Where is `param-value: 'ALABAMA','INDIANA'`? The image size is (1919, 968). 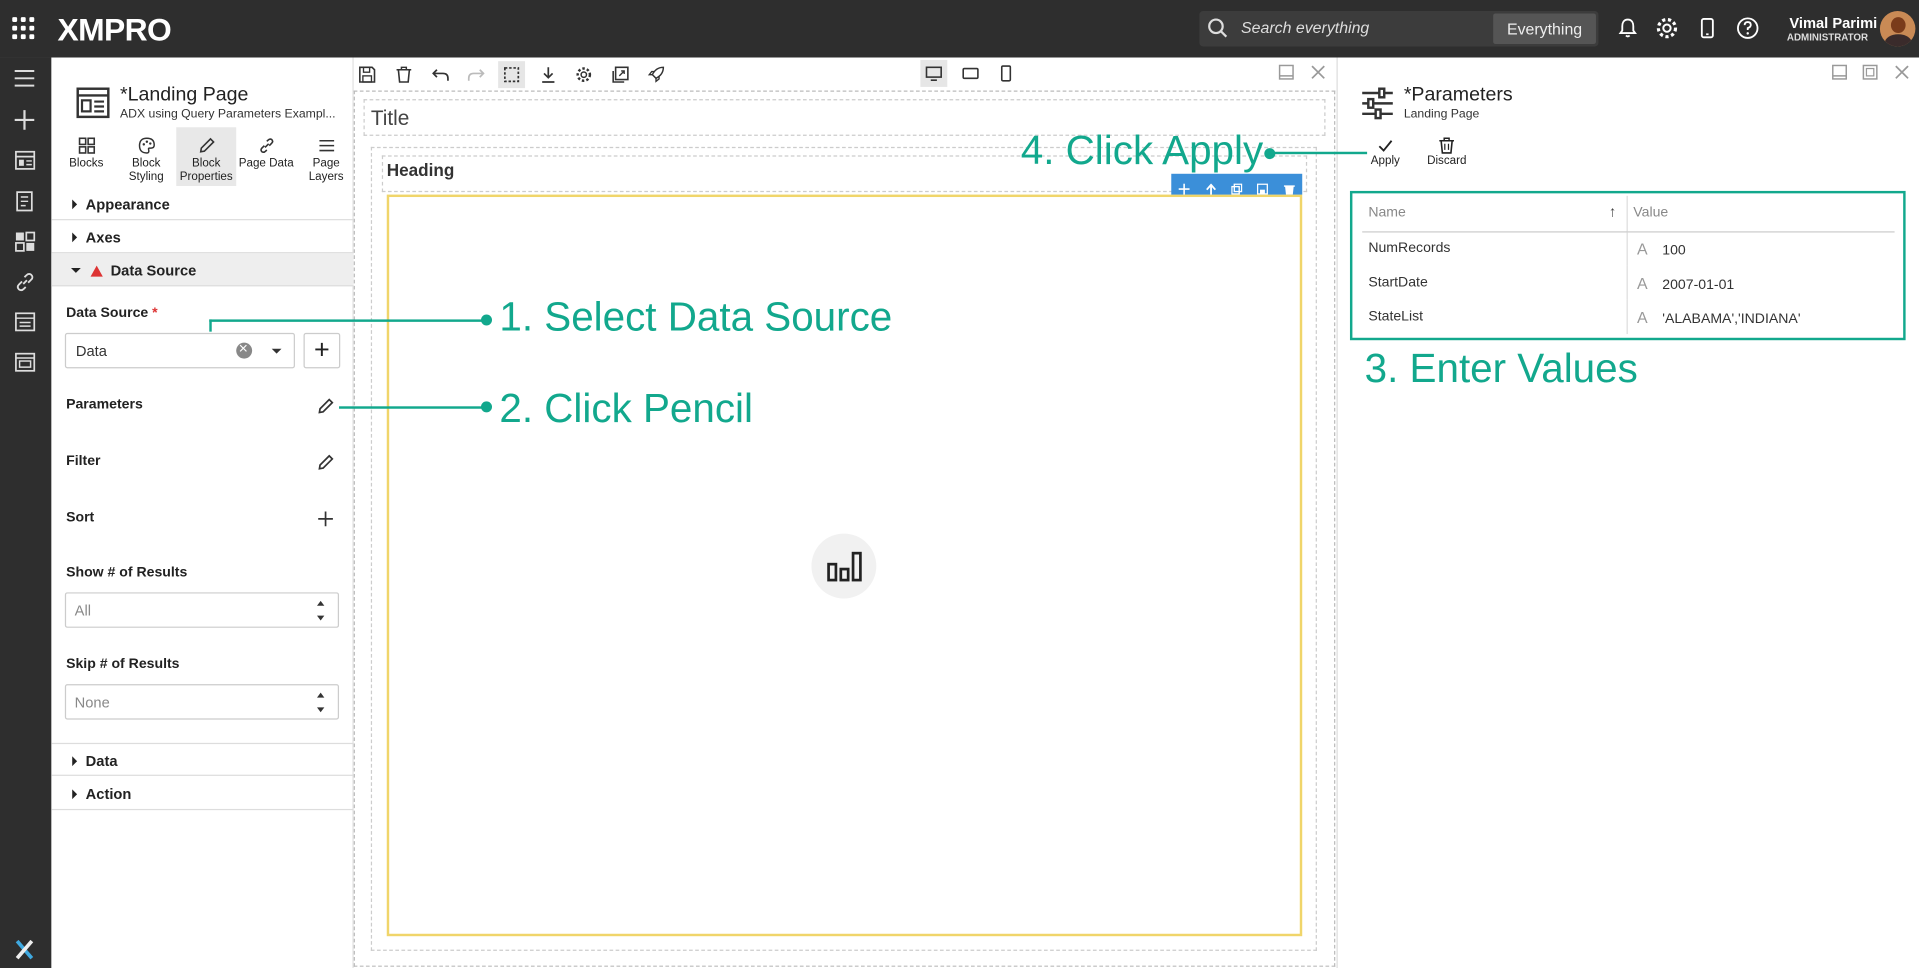
param-value: 'ALABAMA','INDIANA' is located at coordinates (1731, 318).